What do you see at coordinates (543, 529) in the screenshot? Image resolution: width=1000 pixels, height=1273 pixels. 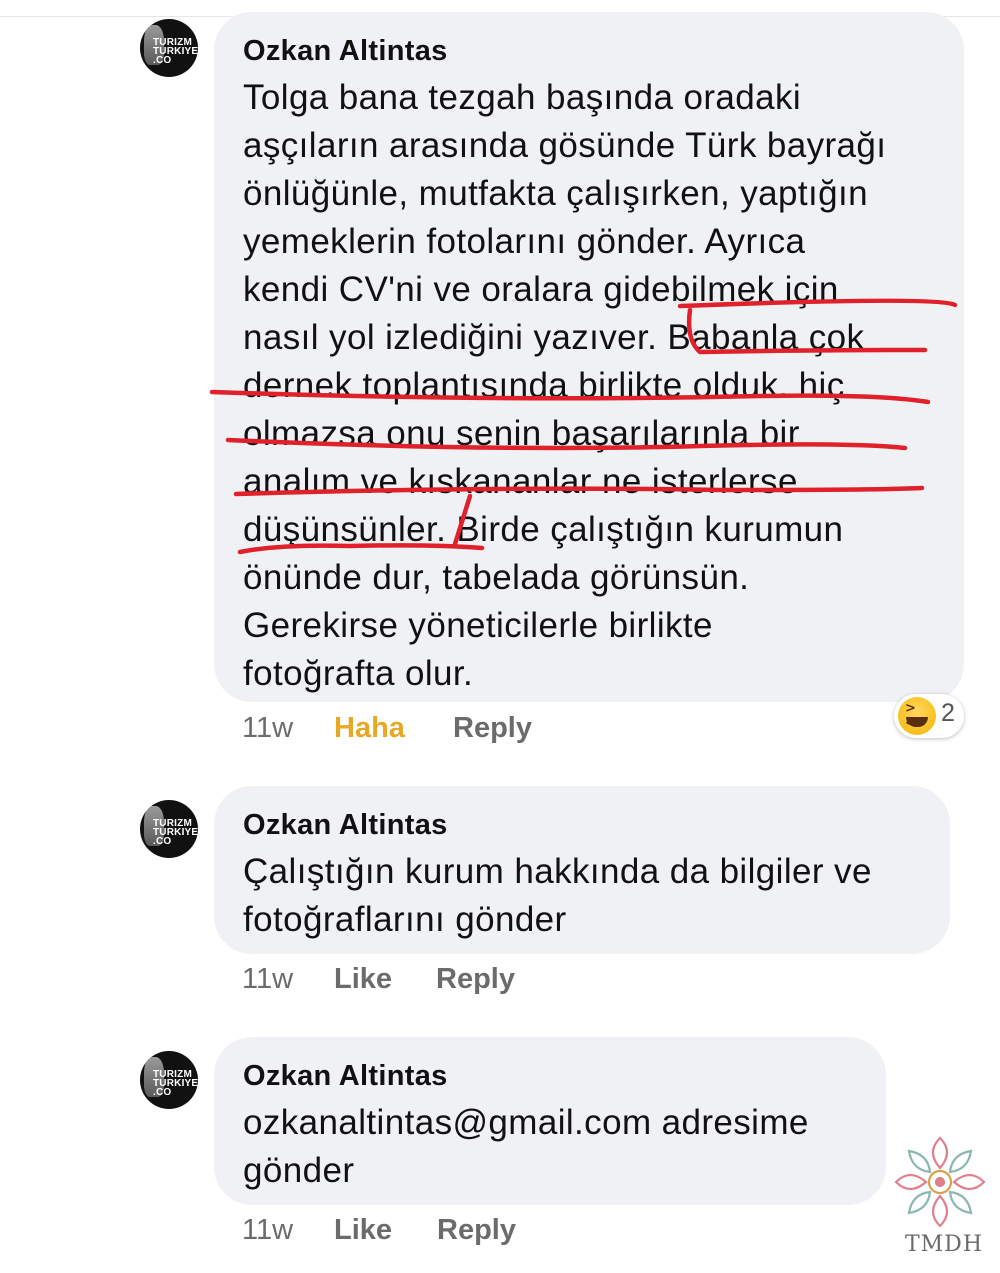 I see `comment-line: düşünsünler. Birde çalıştığın kurumun` at bounding box center [543, 529].